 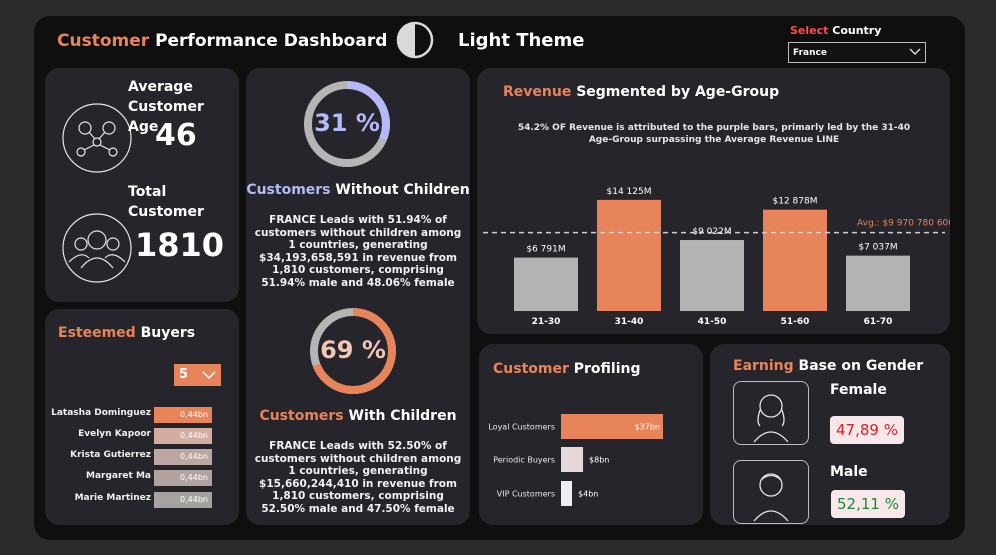 I want to click on total-customer-label: Total Customer, so click(x=166, y=202).